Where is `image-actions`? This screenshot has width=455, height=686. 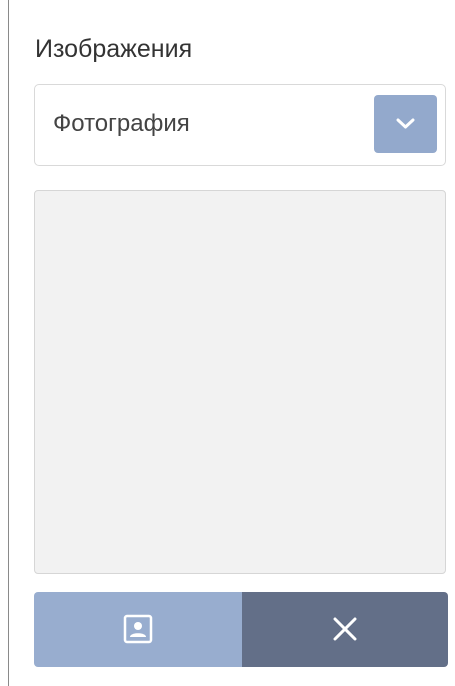 image-actions is located at coordinates (241, 629).